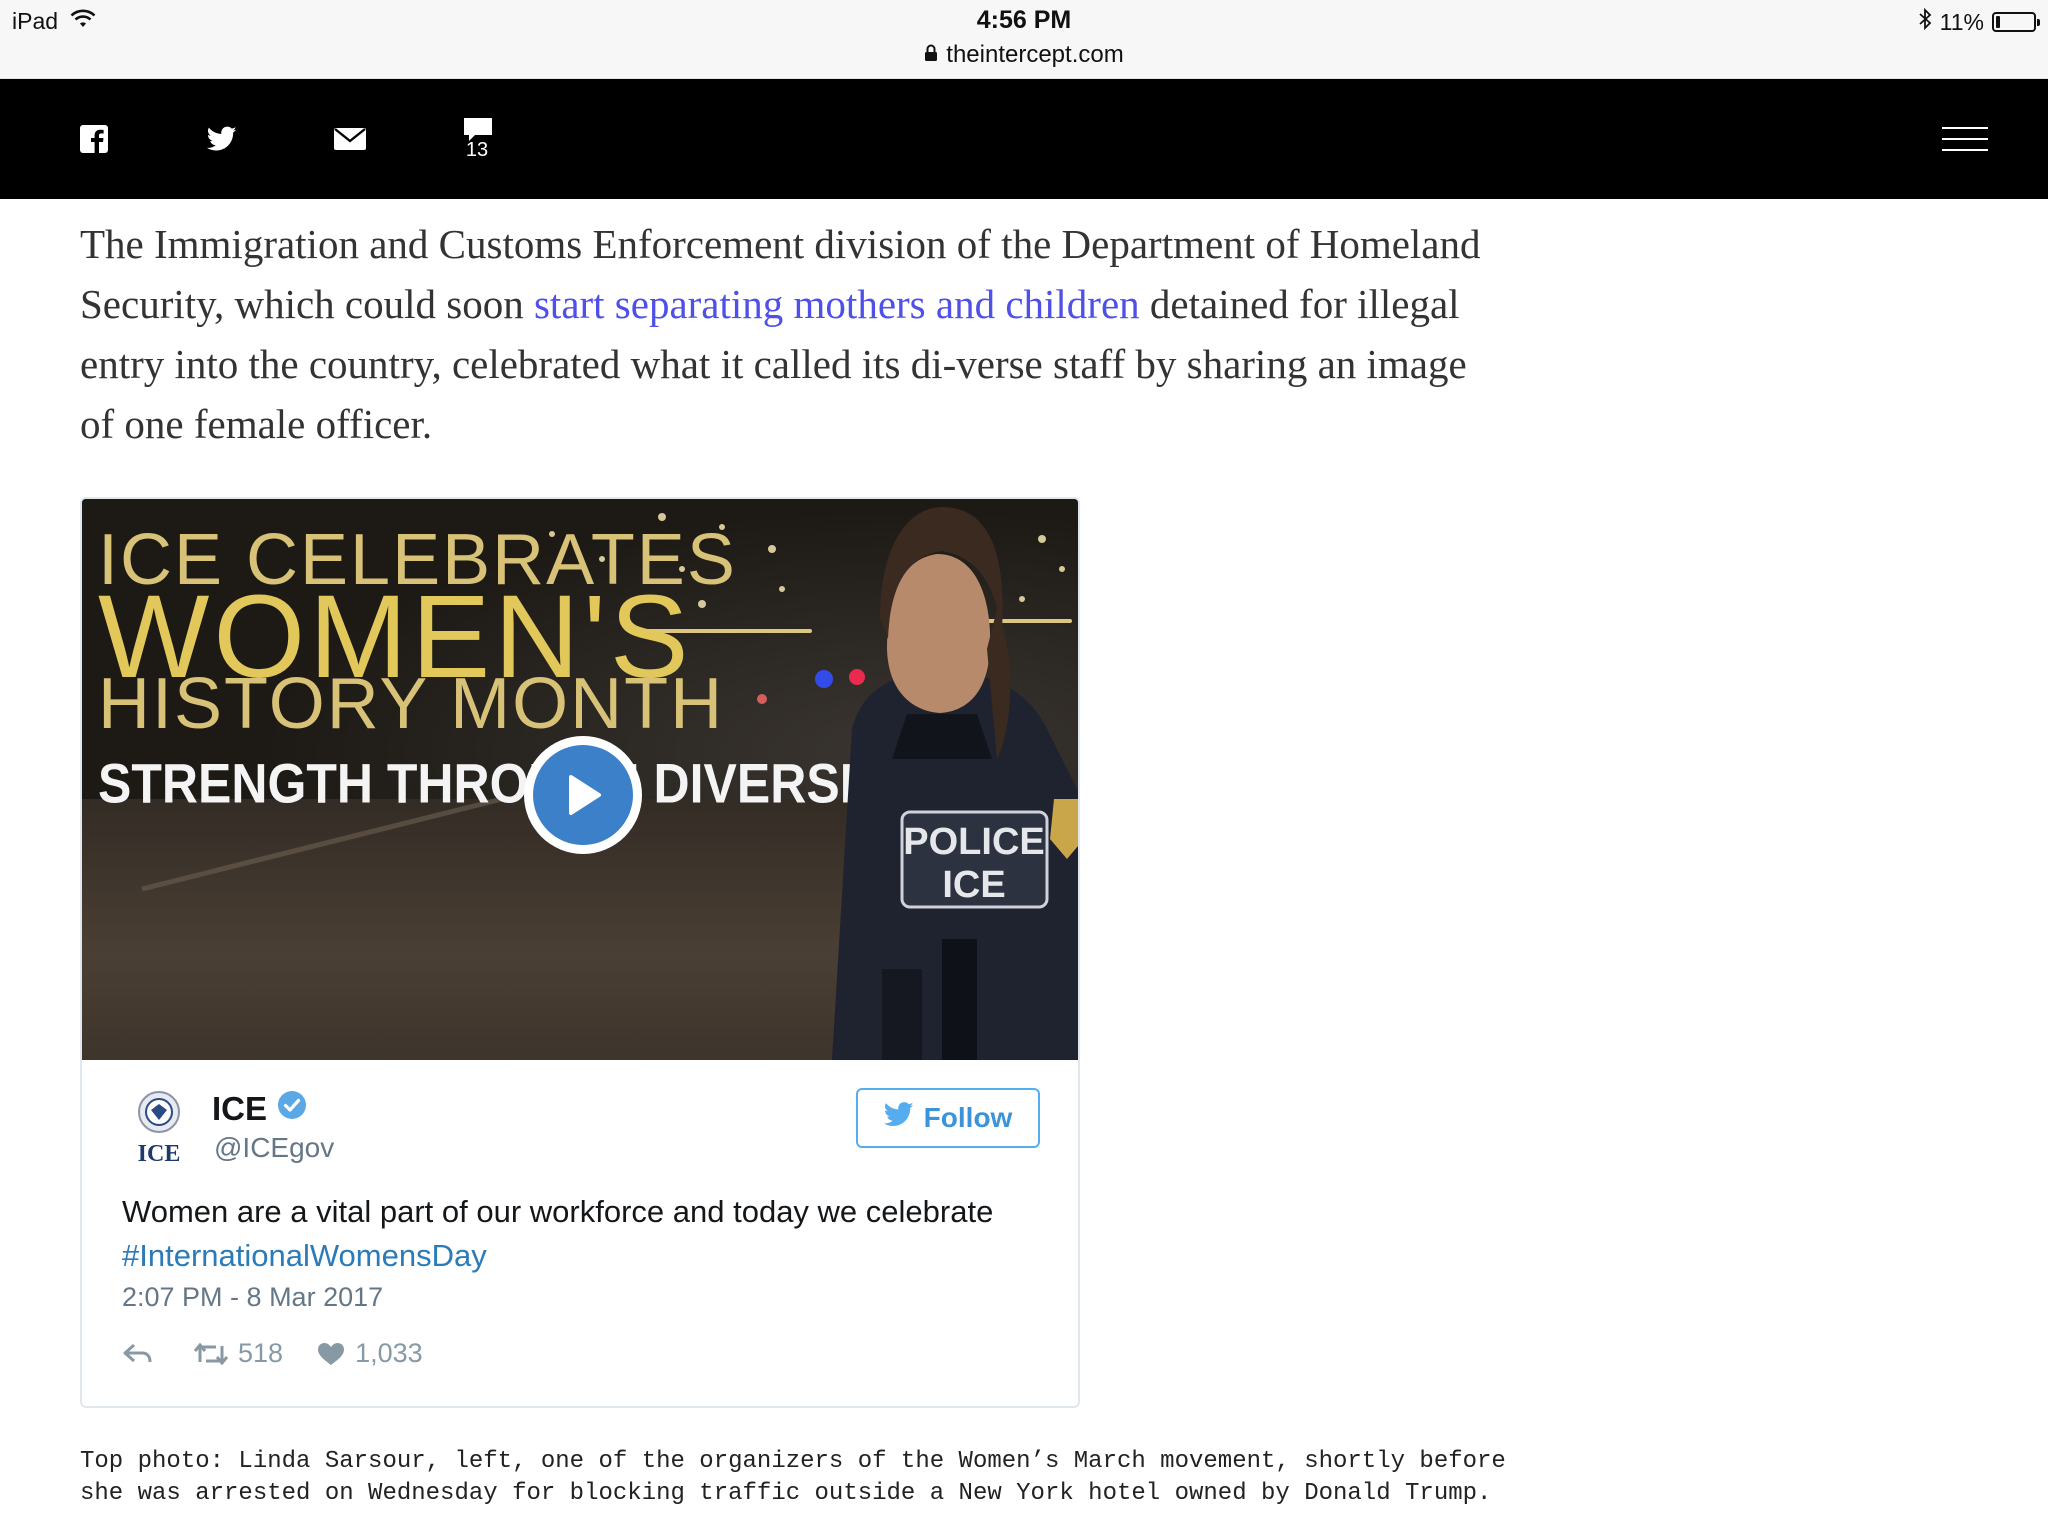  I want to click on tweet-timestamp: 2:07 PM - 8 Mar 2017, so click(252, 1297).